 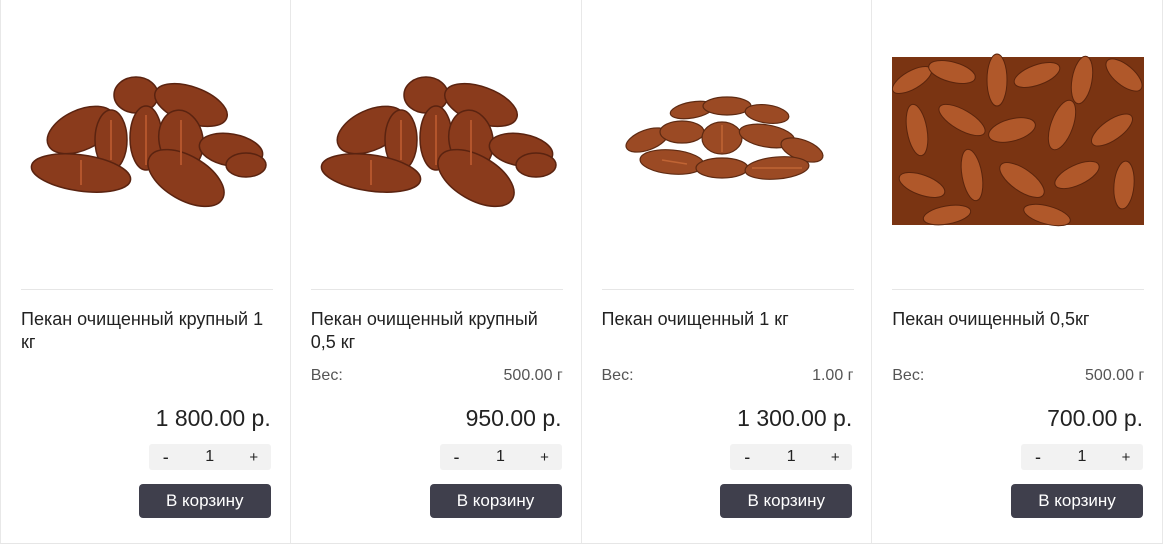 I want to click on product-weight: Вес: 1.00 г, so click(x=728, y=377).